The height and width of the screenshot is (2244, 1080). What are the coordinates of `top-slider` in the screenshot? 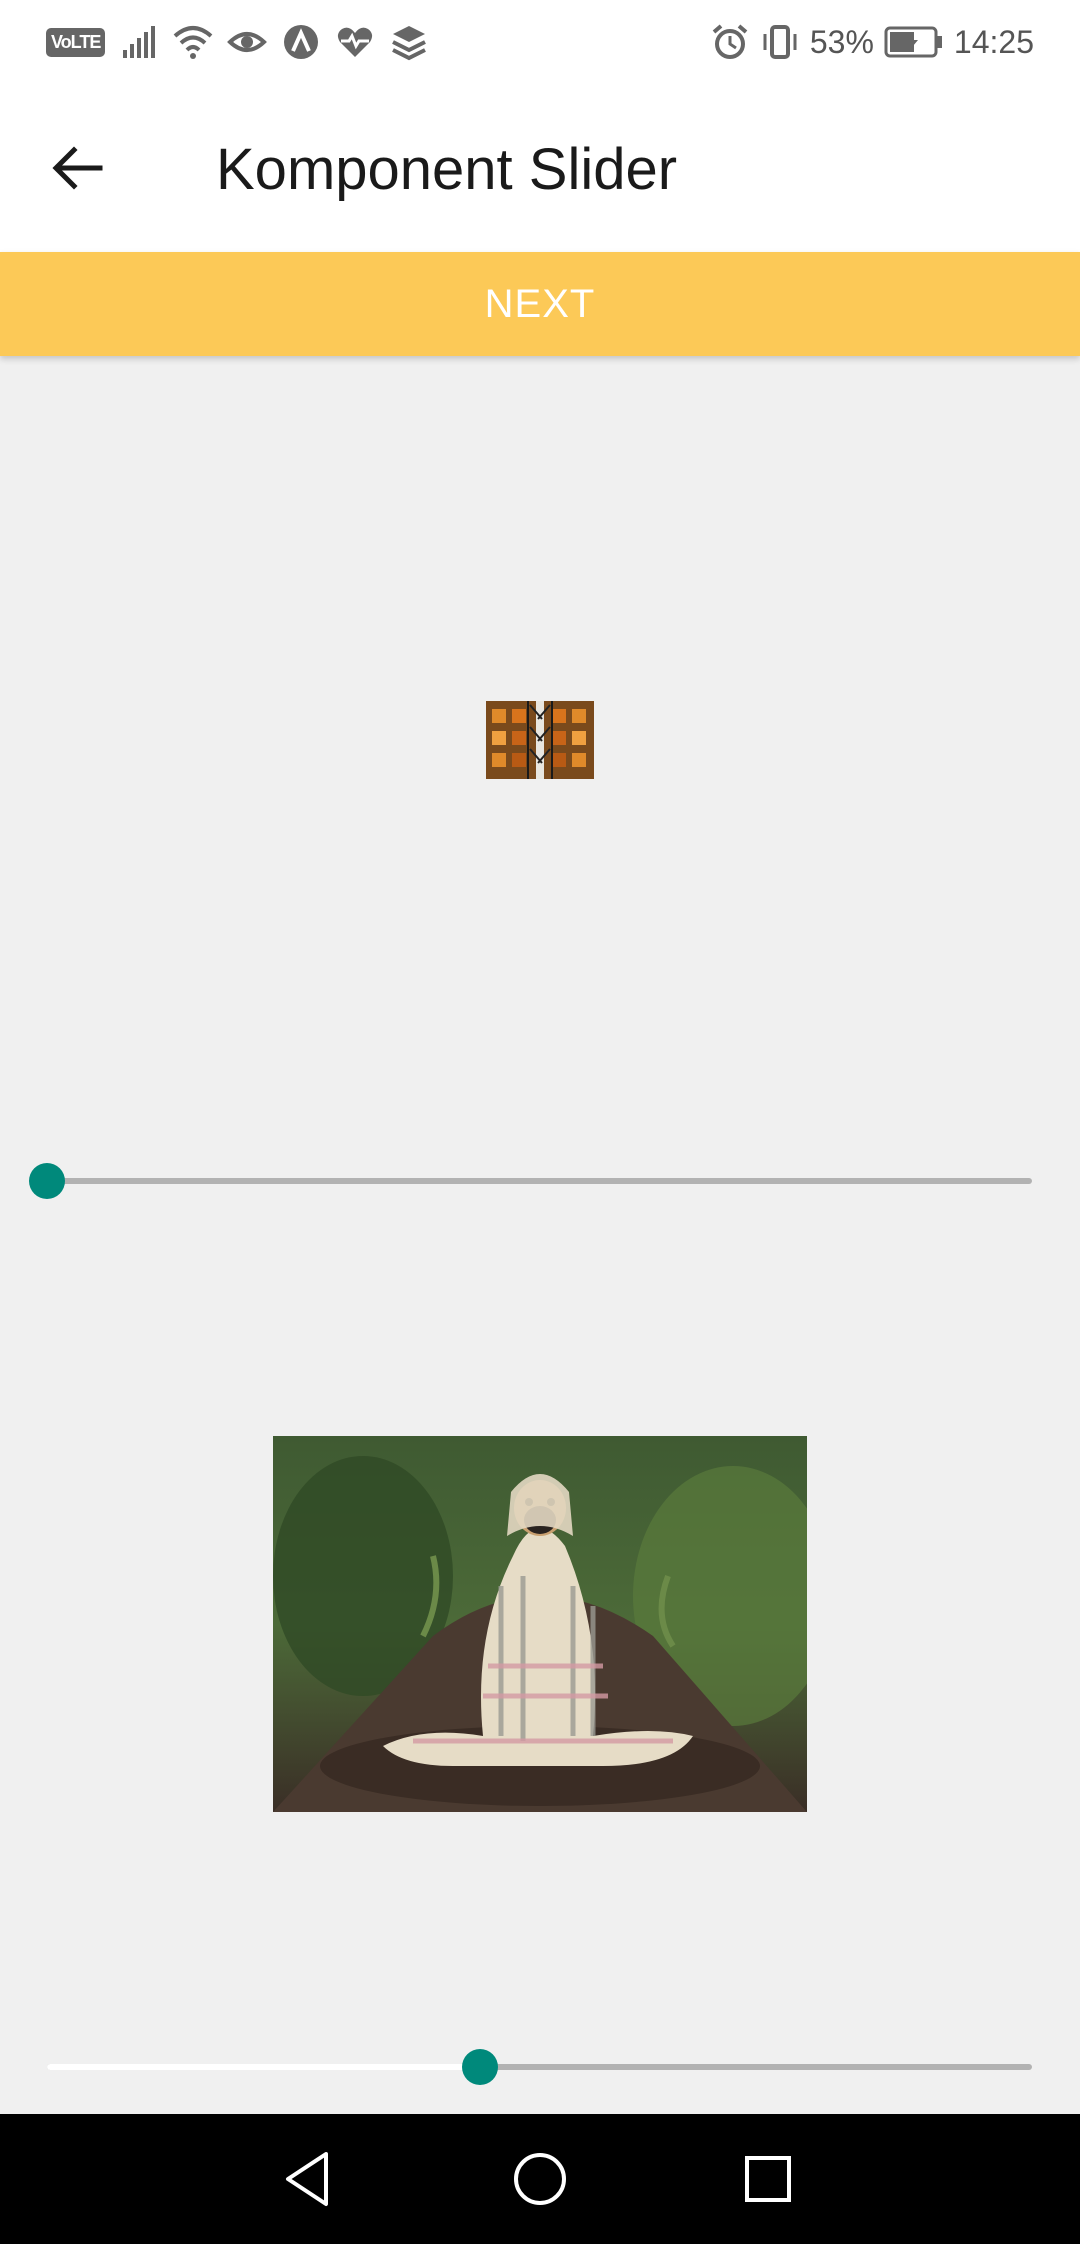 It's located at (530, 1181).